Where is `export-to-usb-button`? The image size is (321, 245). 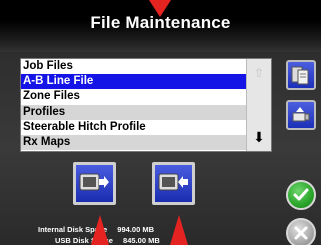 export-to-usb-button is located at coordinates (94, 183).